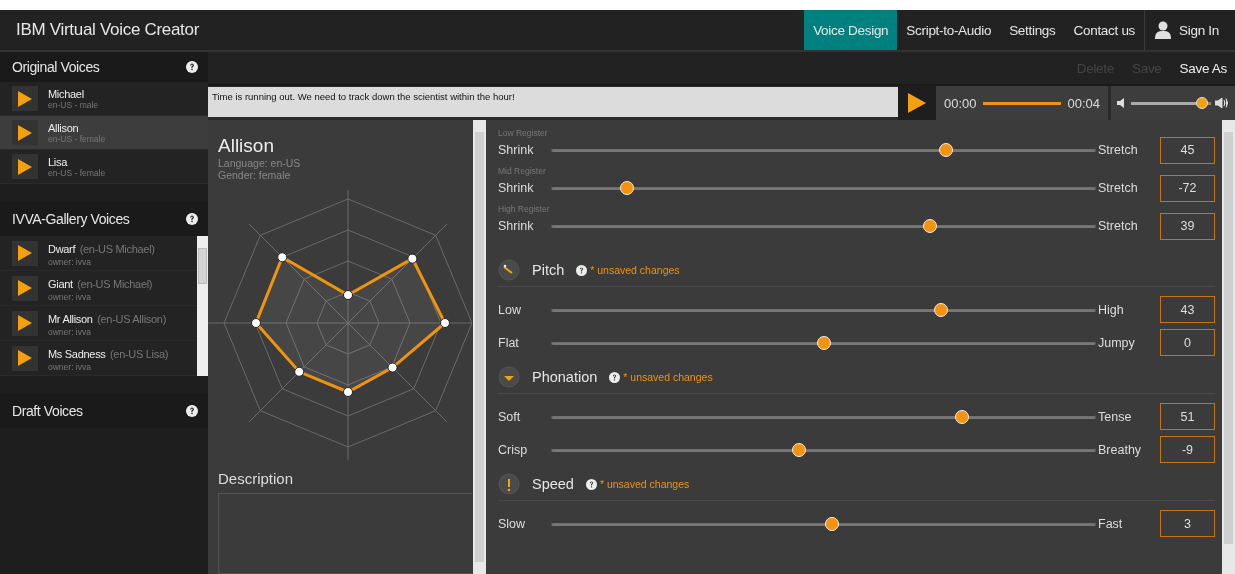 The image size is (1235, 574). What do you see at coordinates (345, 533) in the screenshot?
I see `description-field` at bounding box center [345, 533].